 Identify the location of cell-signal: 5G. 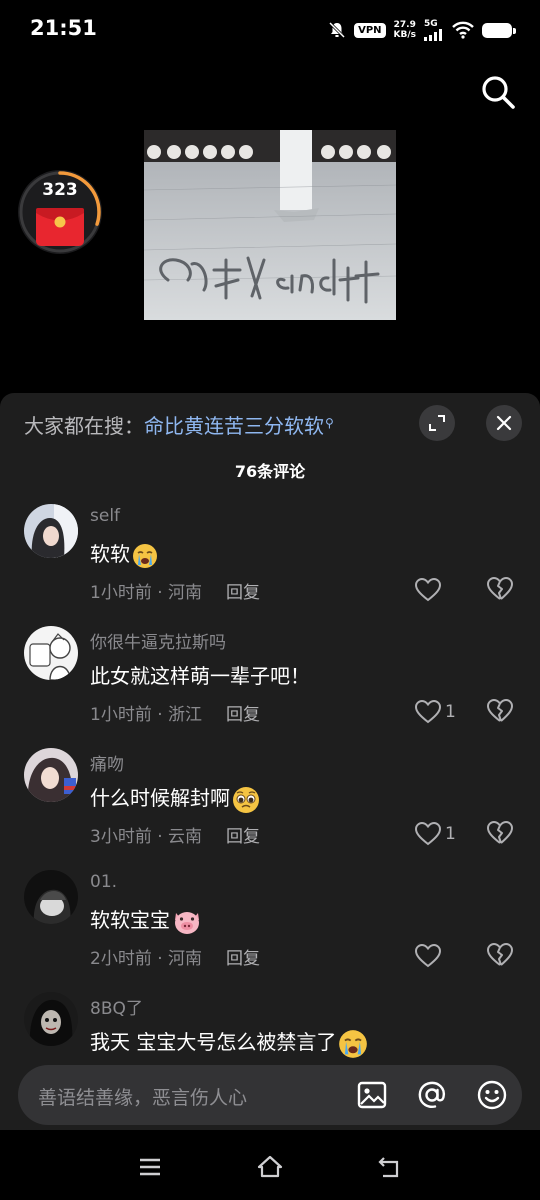
(434, 30).